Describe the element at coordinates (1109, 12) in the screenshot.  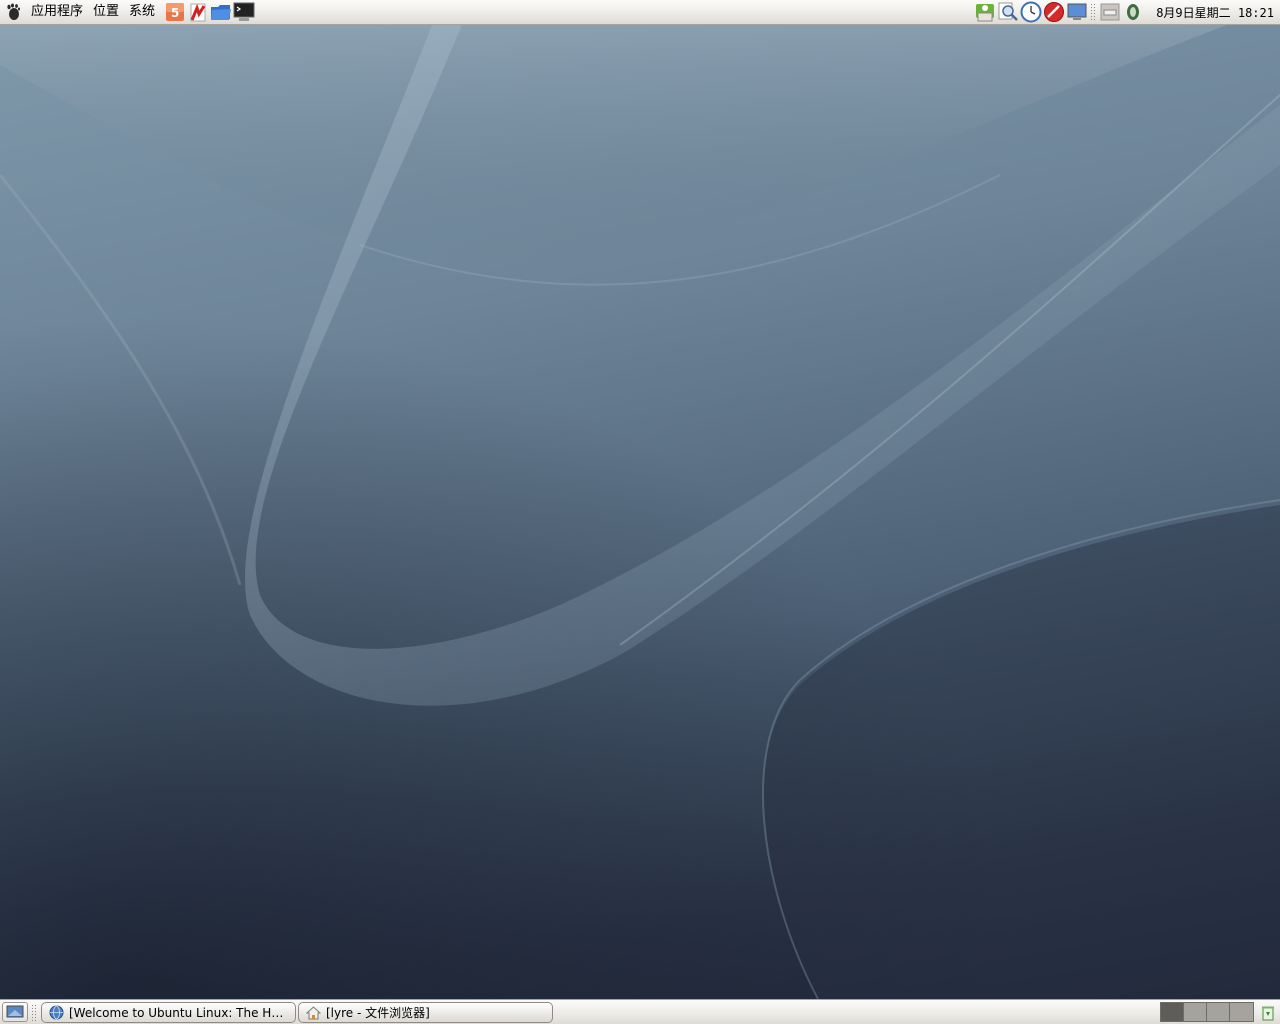
I see `keyboard-icon` at that location.